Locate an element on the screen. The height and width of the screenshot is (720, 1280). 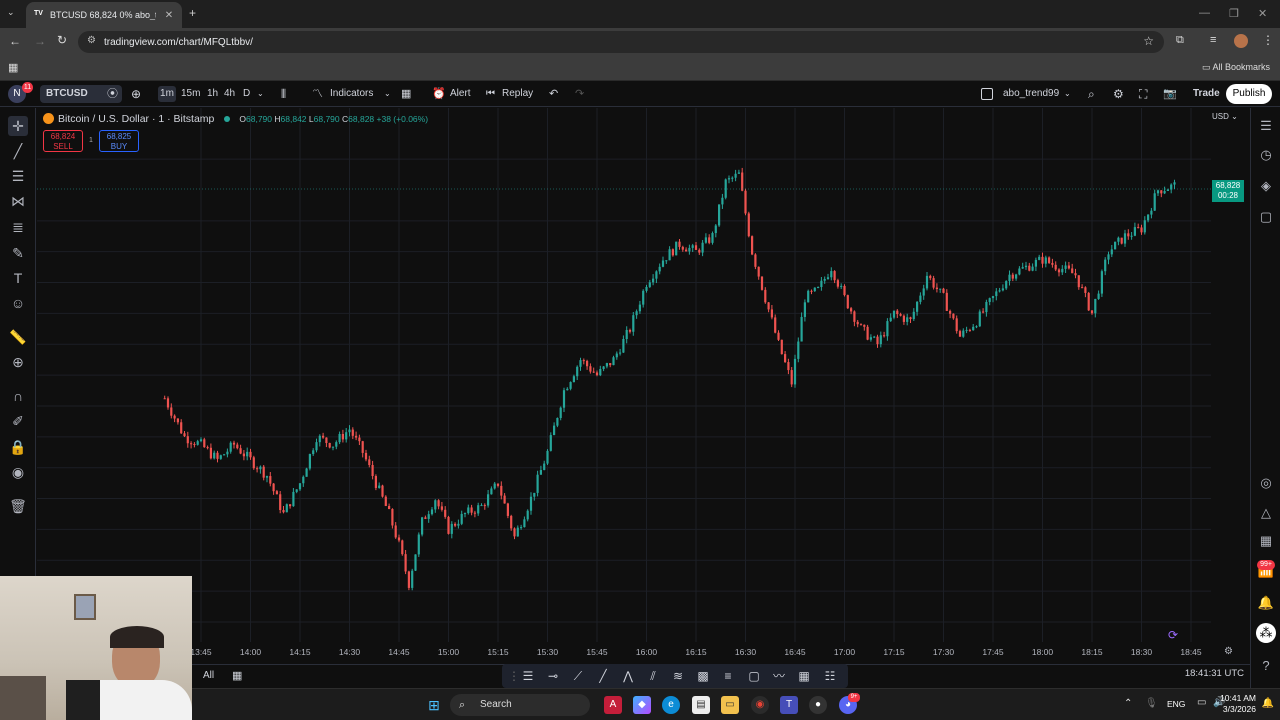
windows-start-icon: ⊞ is located at coordinates (434, 705).